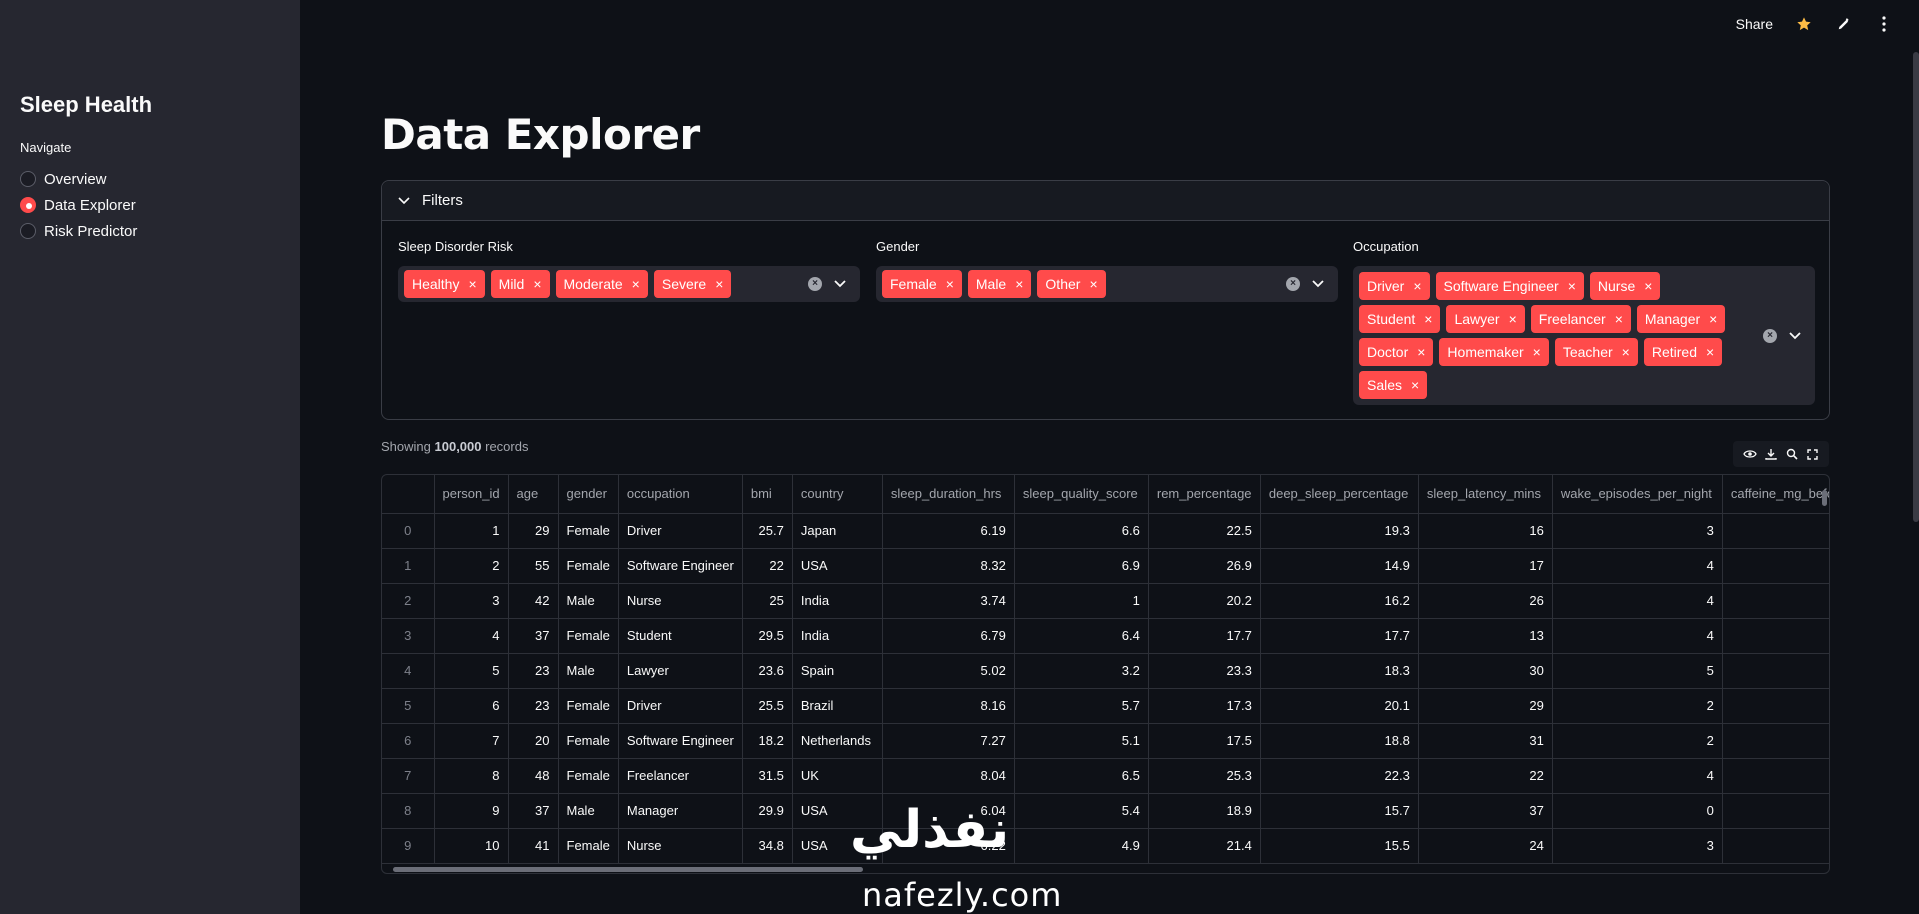 Image resolution: width=1919 pixels, height=914 pixels. I want to click on table-cell: 4, so click(1637, 566).